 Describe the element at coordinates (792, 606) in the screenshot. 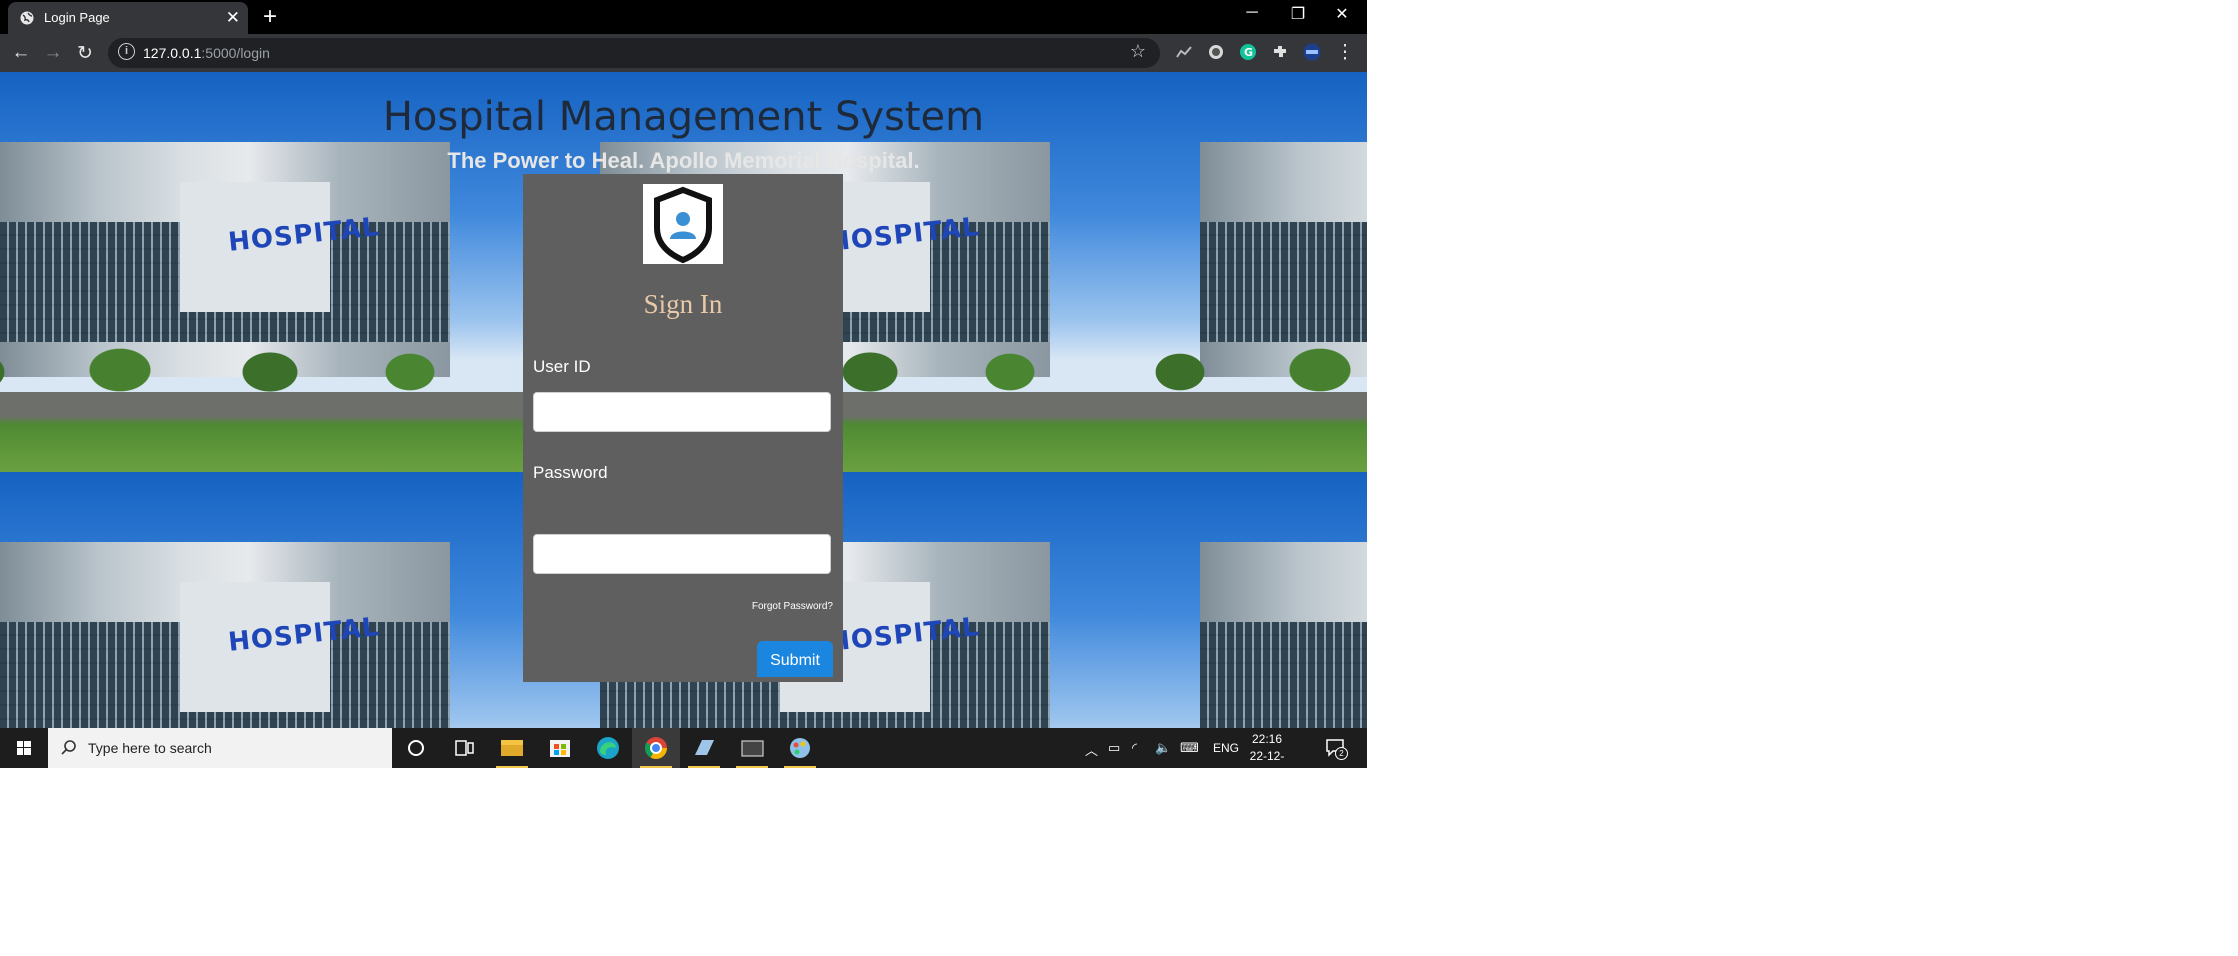

I see `forgot-password-link: Forgot Password?` at that location.